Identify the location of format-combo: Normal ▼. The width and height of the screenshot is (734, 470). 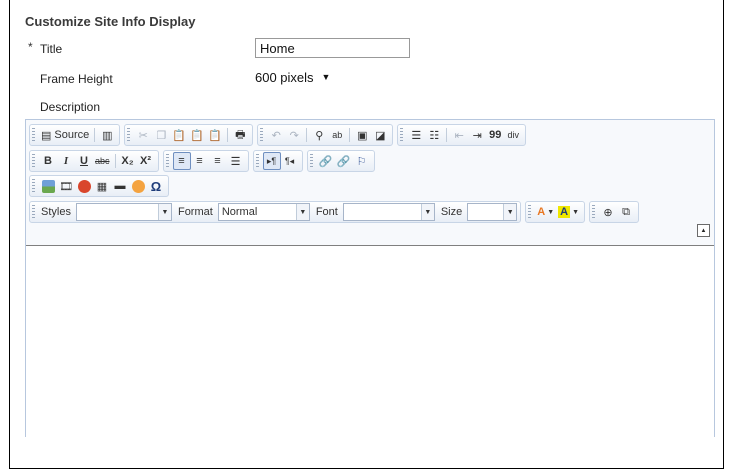
(263, 212).